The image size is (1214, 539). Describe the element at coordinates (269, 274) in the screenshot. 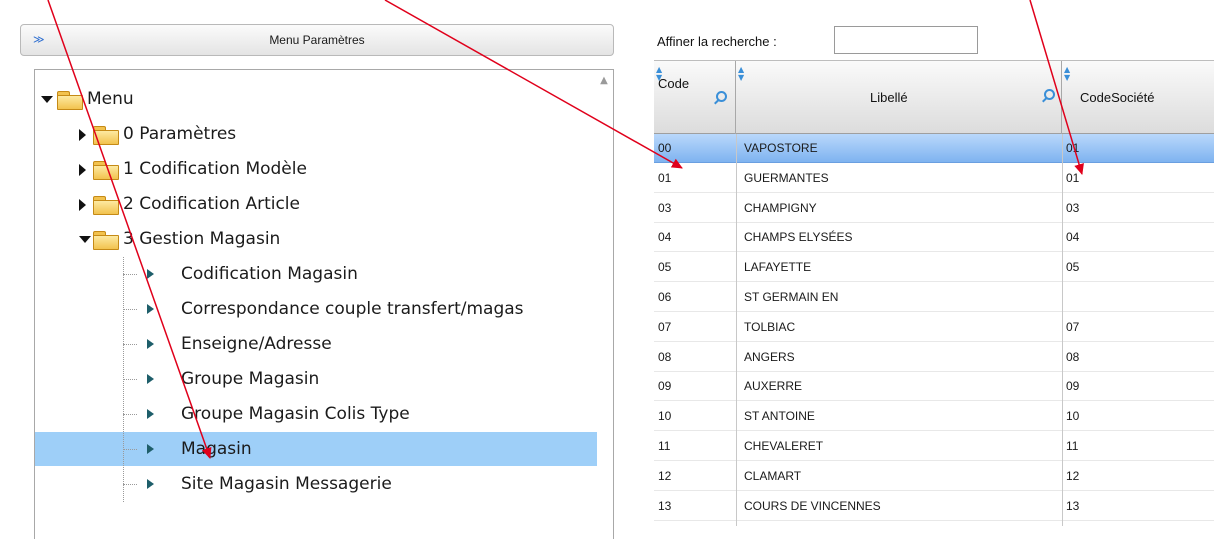

I see `tree-item-label: Codification Magasin` at that location.